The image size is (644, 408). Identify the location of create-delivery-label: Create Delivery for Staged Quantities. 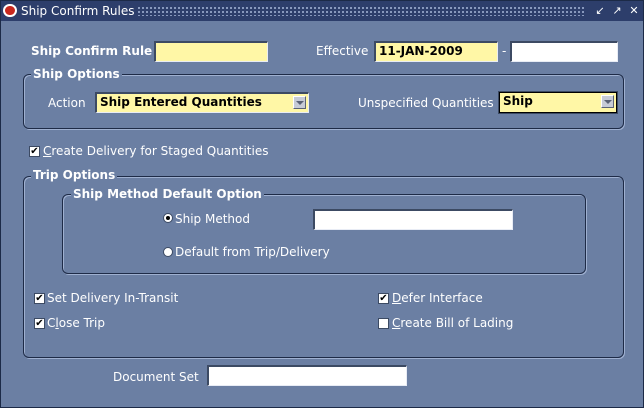
(155, 151).